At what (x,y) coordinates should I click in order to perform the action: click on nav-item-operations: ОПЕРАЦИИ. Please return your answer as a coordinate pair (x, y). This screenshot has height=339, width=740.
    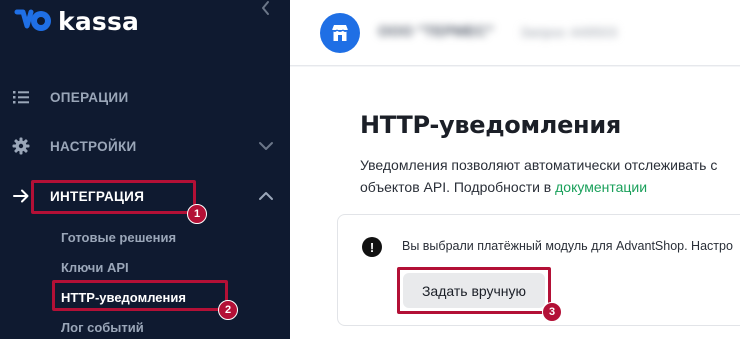
    Looking at the image, I should click on (145, 97).